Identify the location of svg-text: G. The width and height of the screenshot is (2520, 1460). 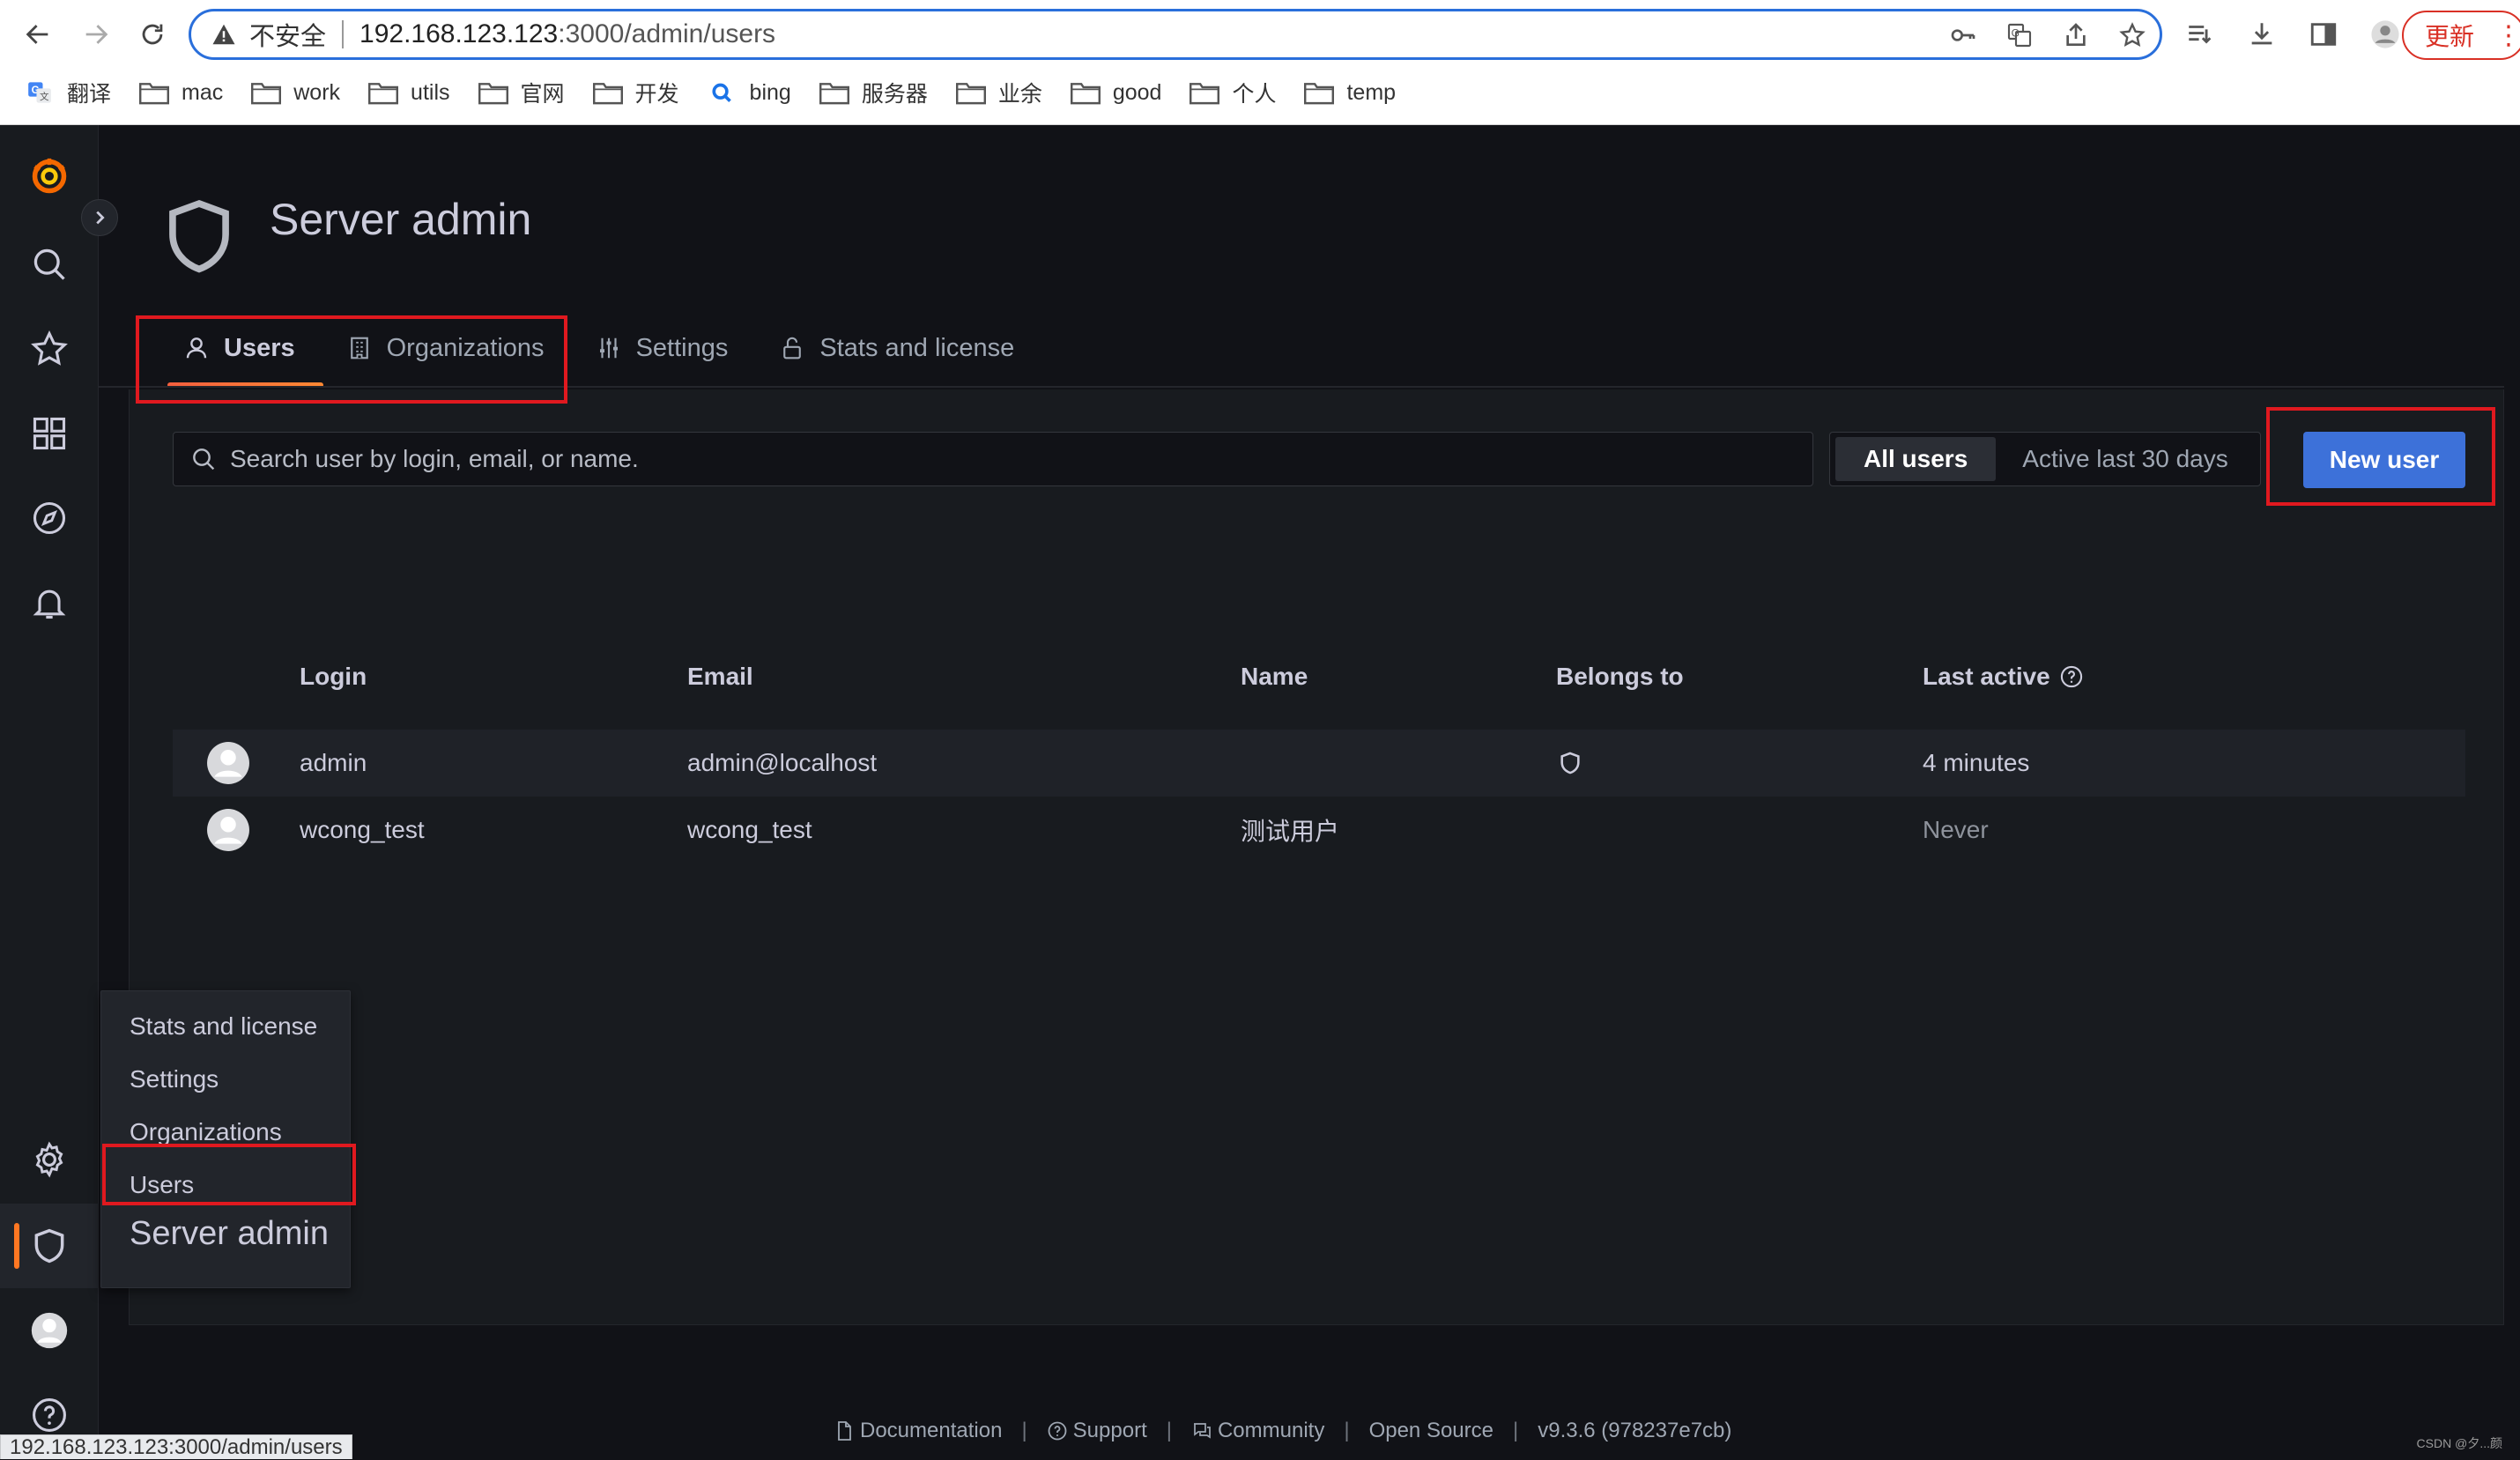
(2016, 32).